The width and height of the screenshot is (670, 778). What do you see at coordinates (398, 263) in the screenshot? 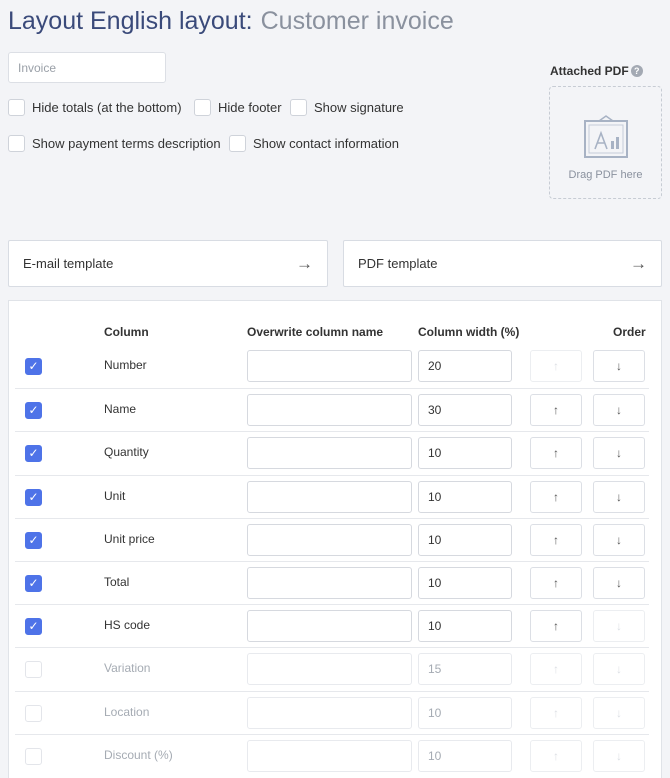
I see `pdf-template-label: PDF template` at bounding box center [398, 263].